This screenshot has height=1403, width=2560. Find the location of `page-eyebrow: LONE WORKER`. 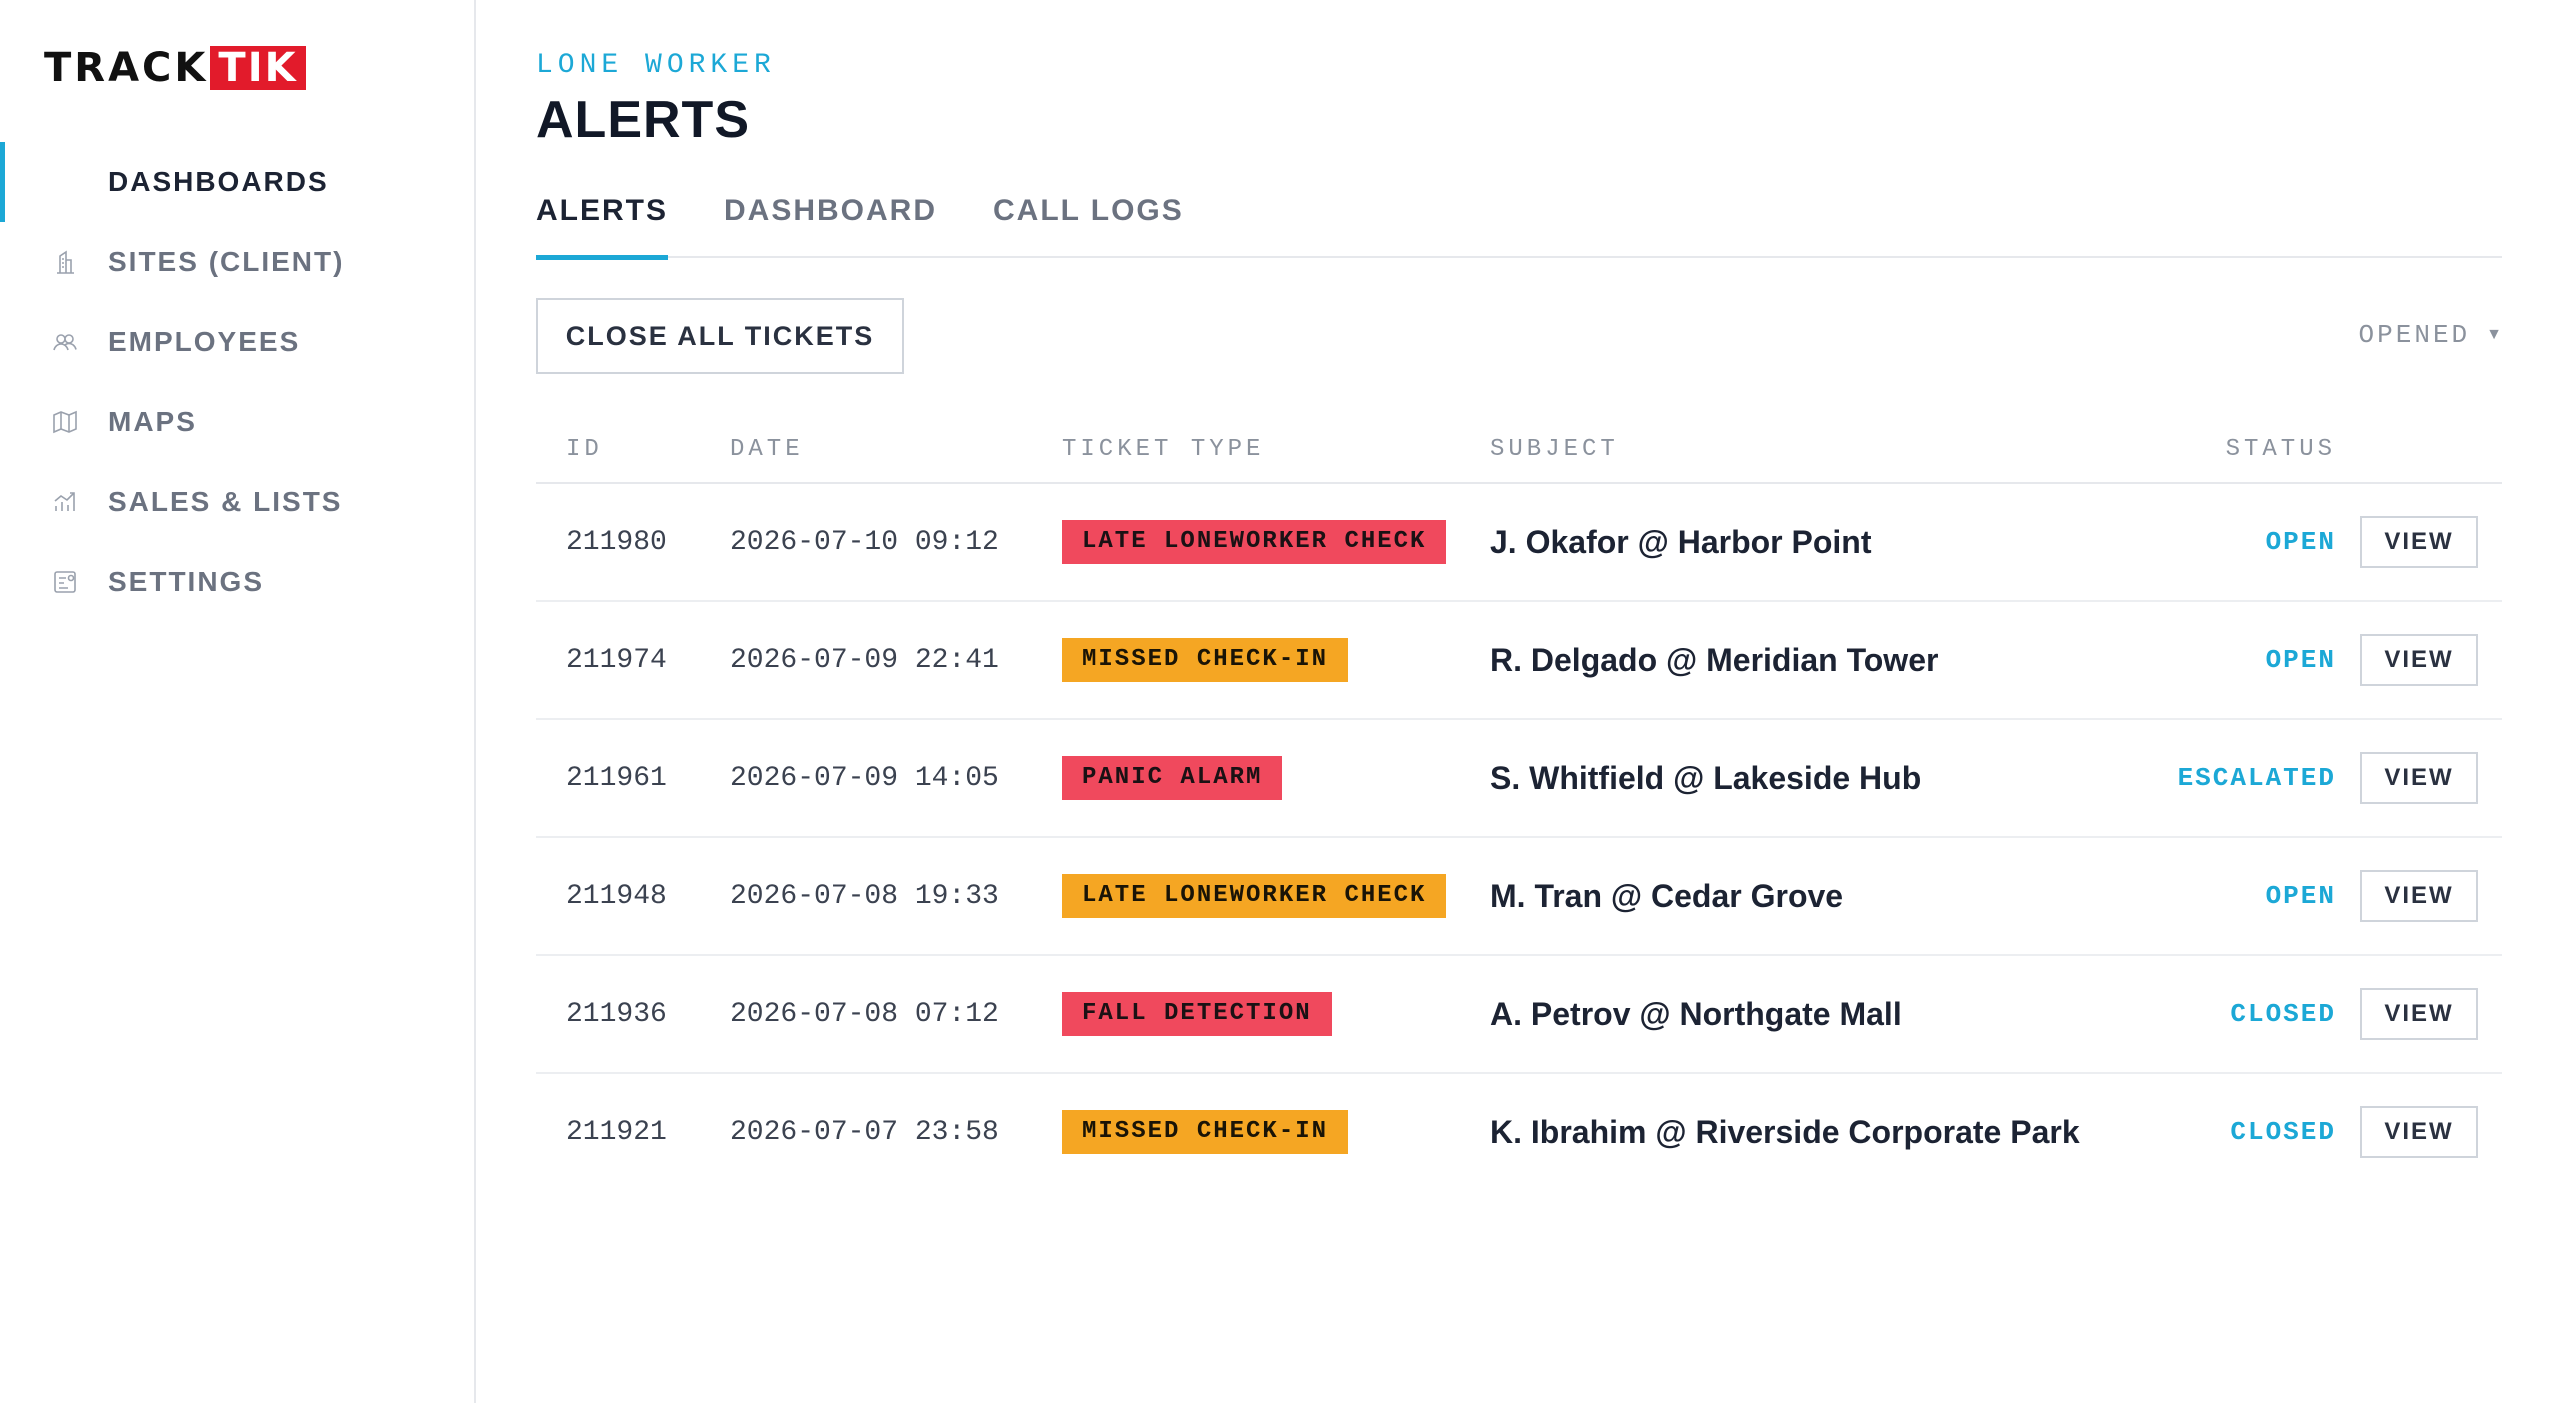

page-eyebrow: LONE WORKER is located at coordinates (656, 65).